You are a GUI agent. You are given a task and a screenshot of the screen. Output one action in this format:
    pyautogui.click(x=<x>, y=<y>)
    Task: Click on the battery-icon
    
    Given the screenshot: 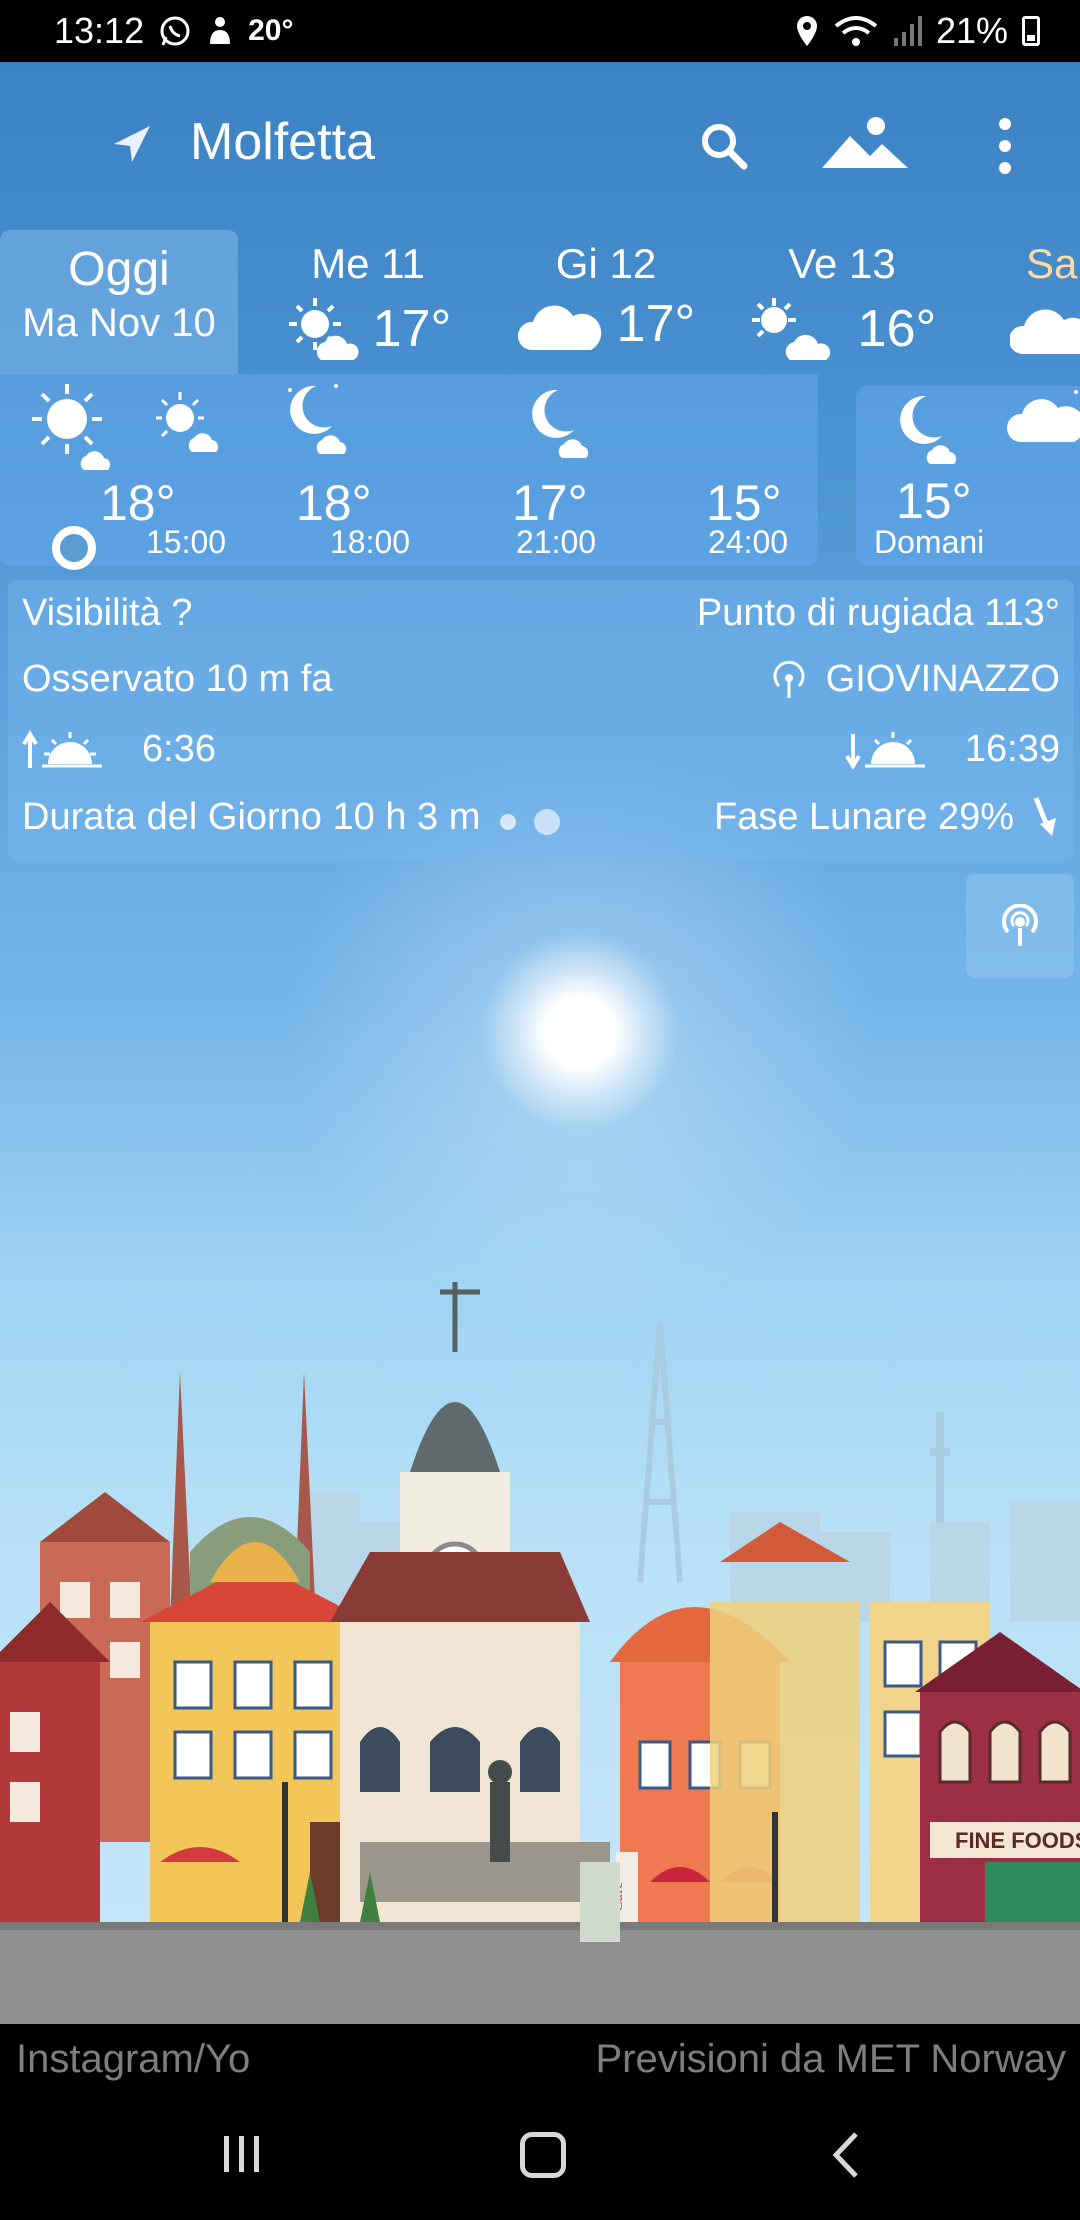 What is the action you would take?
    pyautogui.click(x=1031, y=31)
    